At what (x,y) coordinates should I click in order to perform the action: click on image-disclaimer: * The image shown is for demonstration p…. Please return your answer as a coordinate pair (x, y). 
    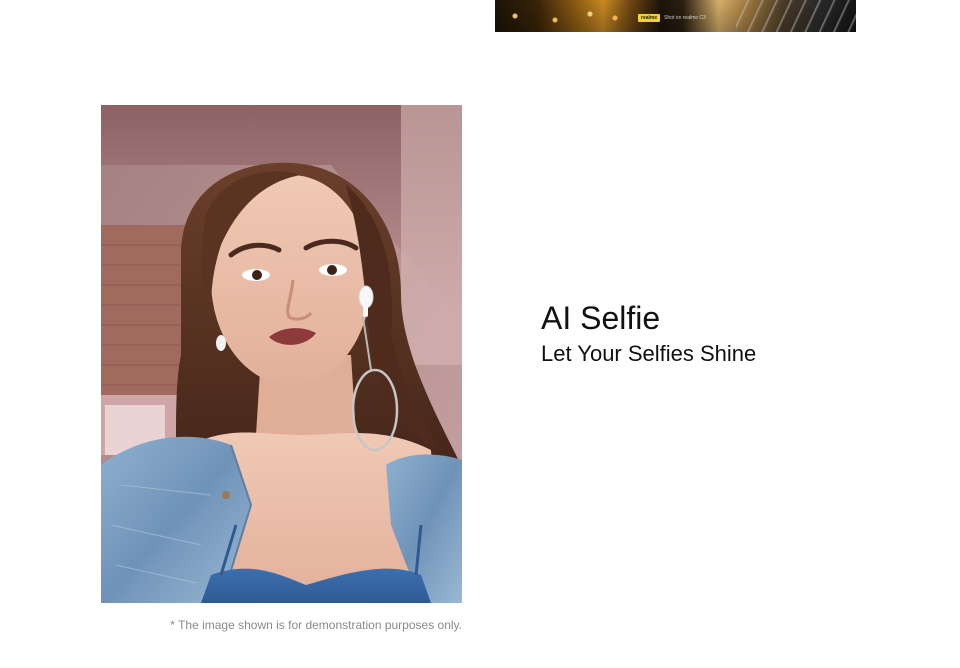
    Looking at the image, I should click on (316, 625).